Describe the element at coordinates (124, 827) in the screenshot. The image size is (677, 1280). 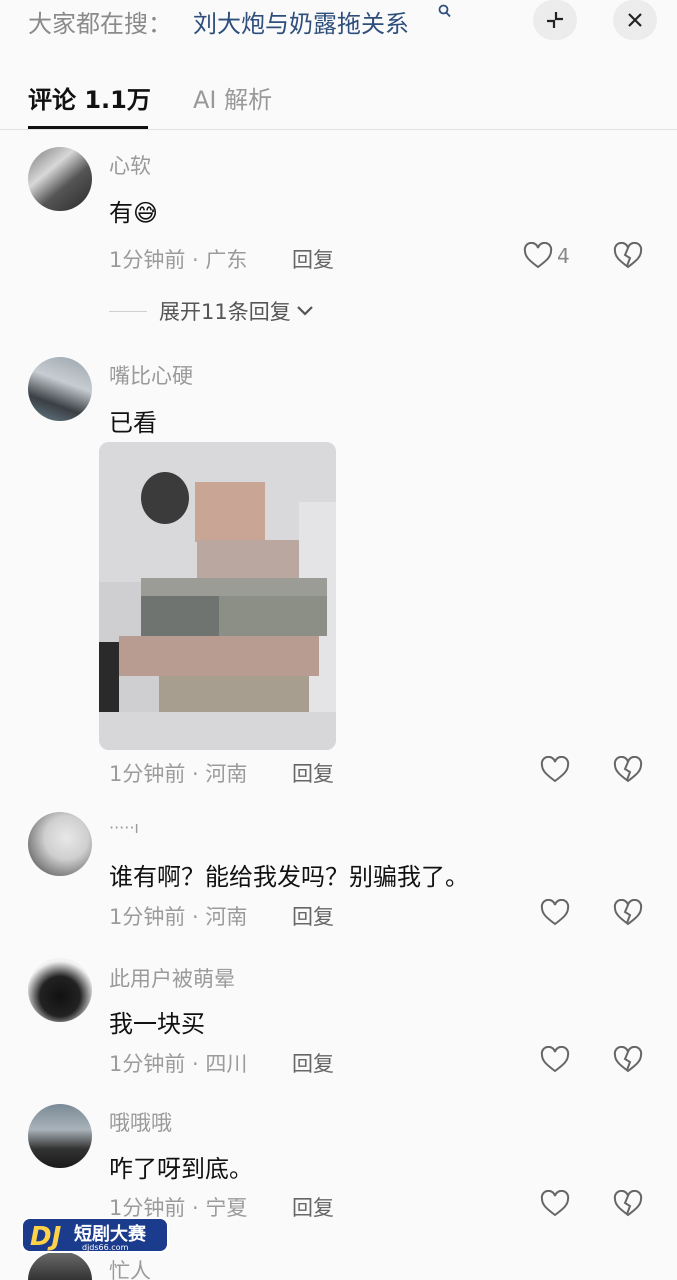
I see `username: ·····ı` at that location.